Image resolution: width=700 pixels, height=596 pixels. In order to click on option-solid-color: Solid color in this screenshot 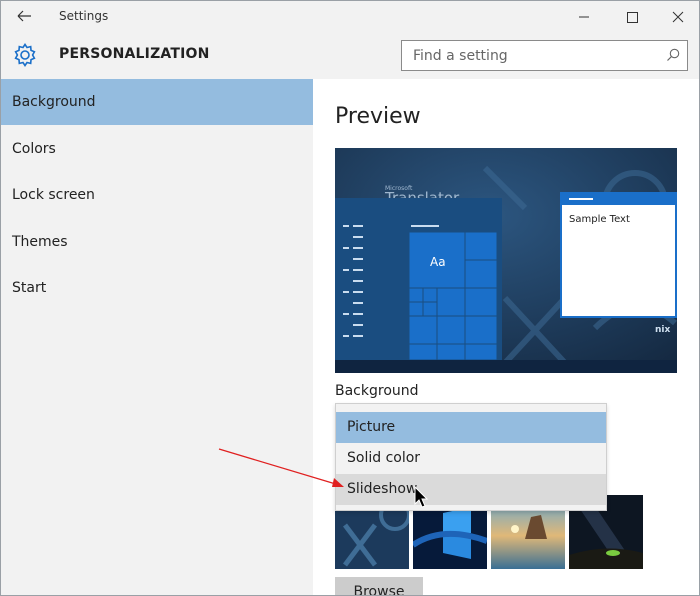, I will do `click(471, 458)`.